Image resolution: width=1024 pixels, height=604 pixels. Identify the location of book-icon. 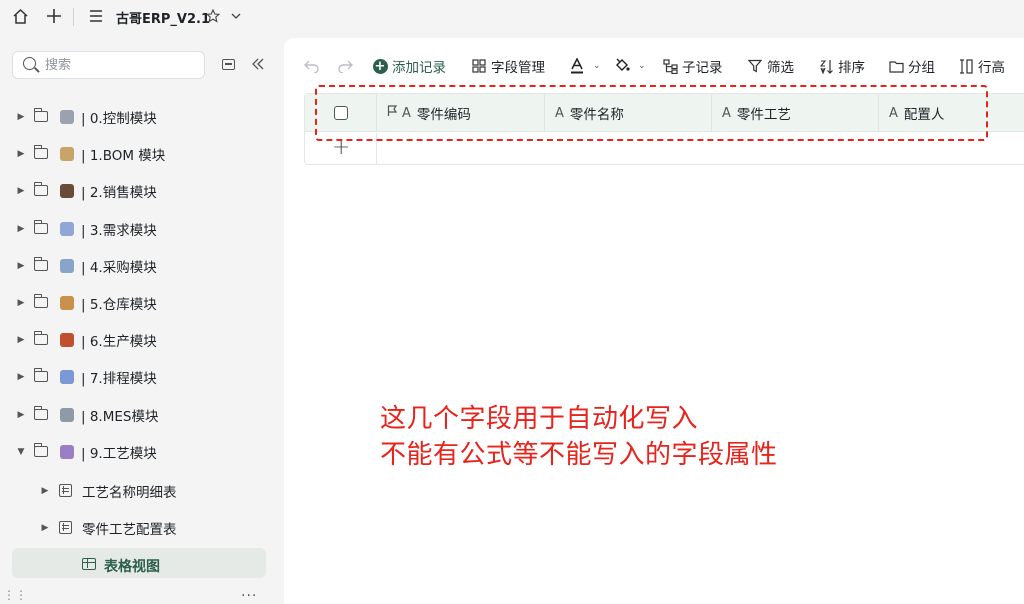
(67, 339).